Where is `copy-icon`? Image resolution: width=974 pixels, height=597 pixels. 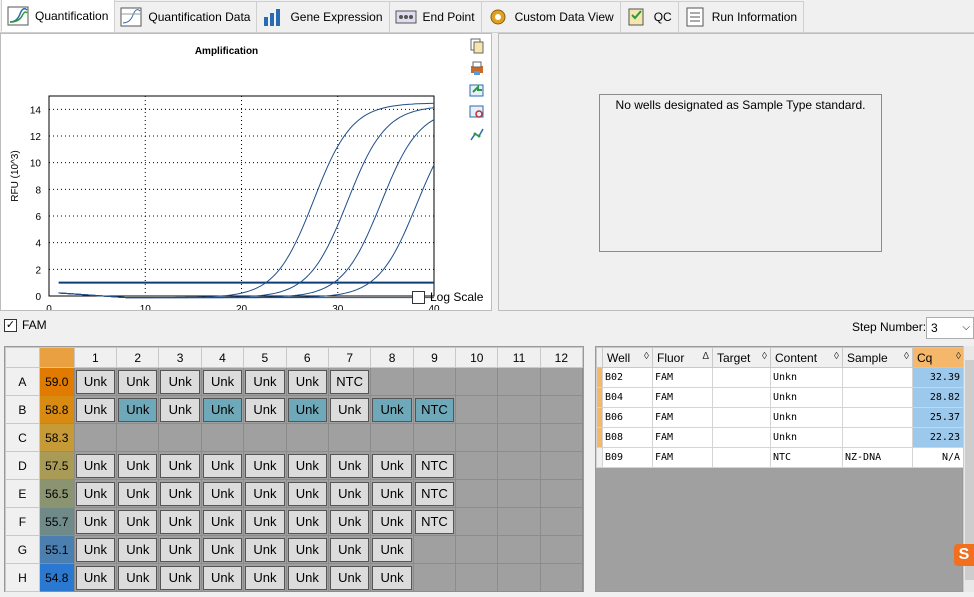
copy-icon is located at coordinates (477, 46).